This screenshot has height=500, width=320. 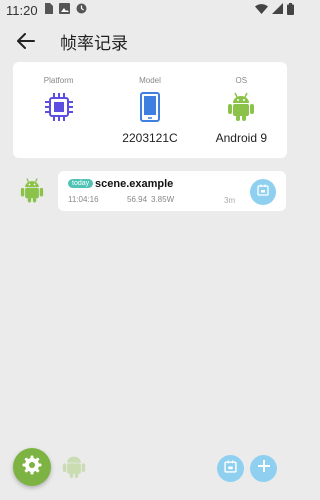 What do you see at coordinates (150, 10) in the screenshot?
I see `status-bar: 11:20` at bounding box center [150, 10].